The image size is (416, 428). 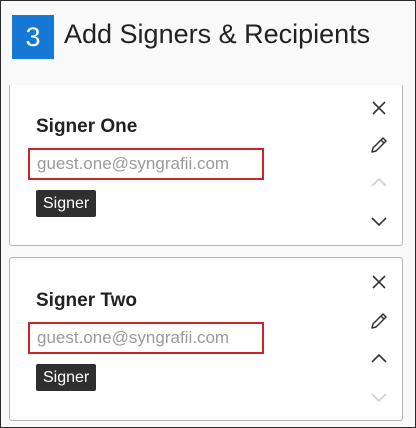 I want to click on step-number-badge: 3, so click(x=33, y=37).